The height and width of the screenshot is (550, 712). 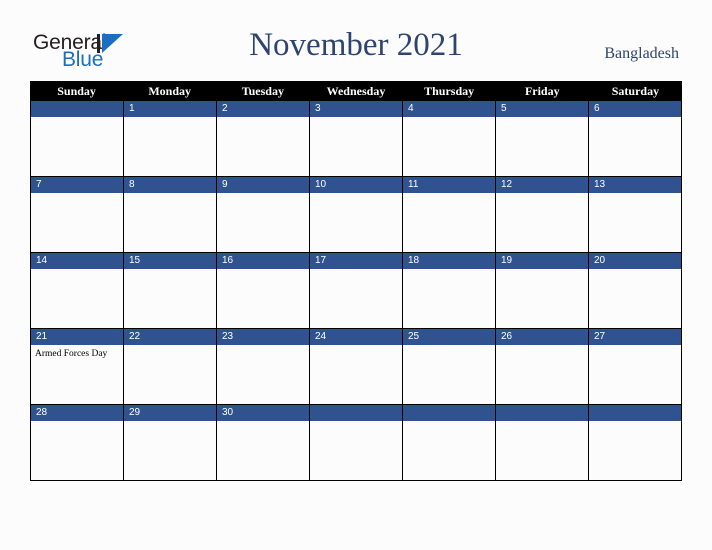 I want to click on day-cell: 27, so click(x=635, y=367).